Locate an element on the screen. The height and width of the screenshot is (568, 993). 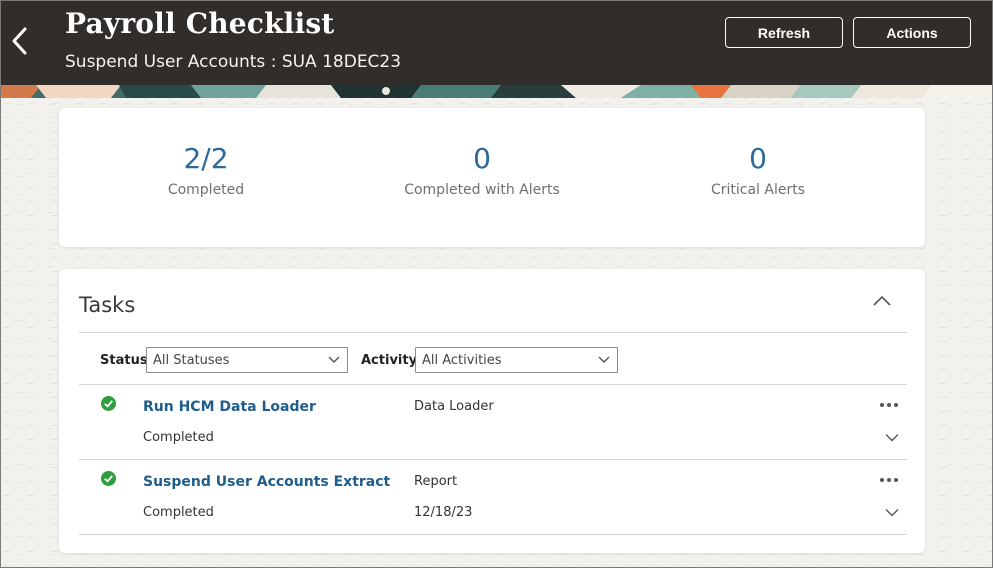
task-type: Report is located at coordinates (436, 481).